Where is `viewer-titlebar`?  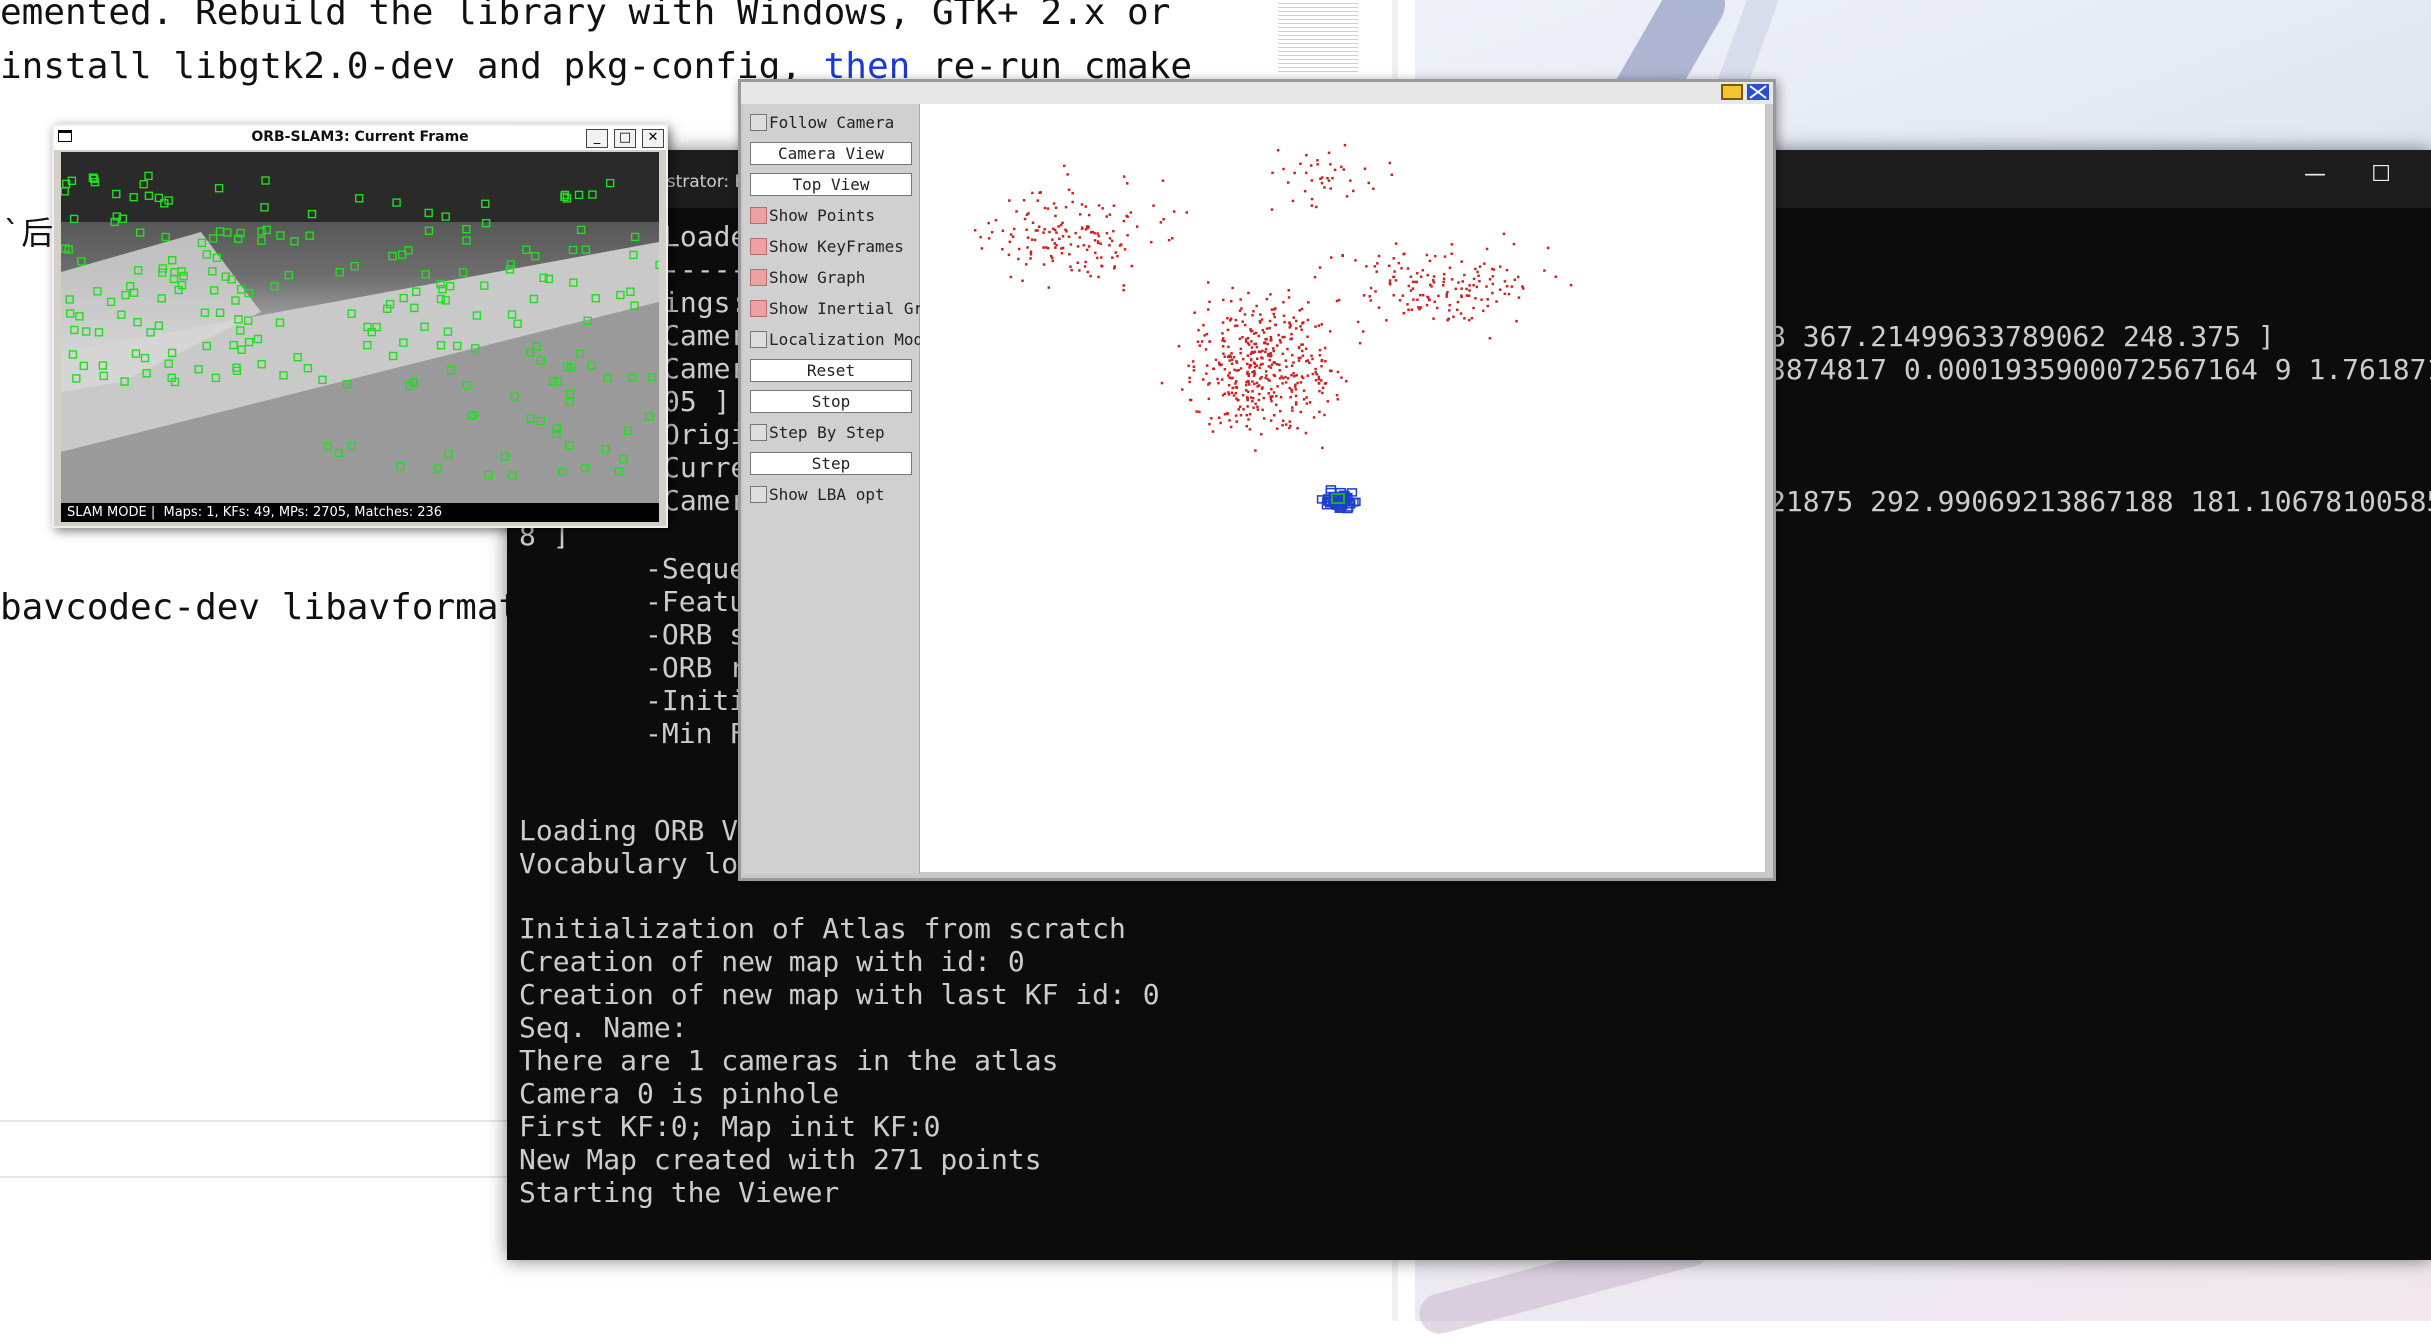
viewer-titlebar is located at coordinates (1257, 93).